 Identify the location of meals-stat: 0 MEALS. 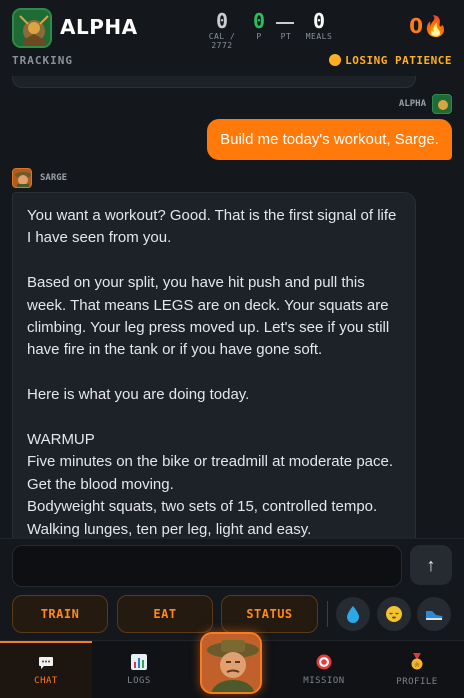
(319, 25).